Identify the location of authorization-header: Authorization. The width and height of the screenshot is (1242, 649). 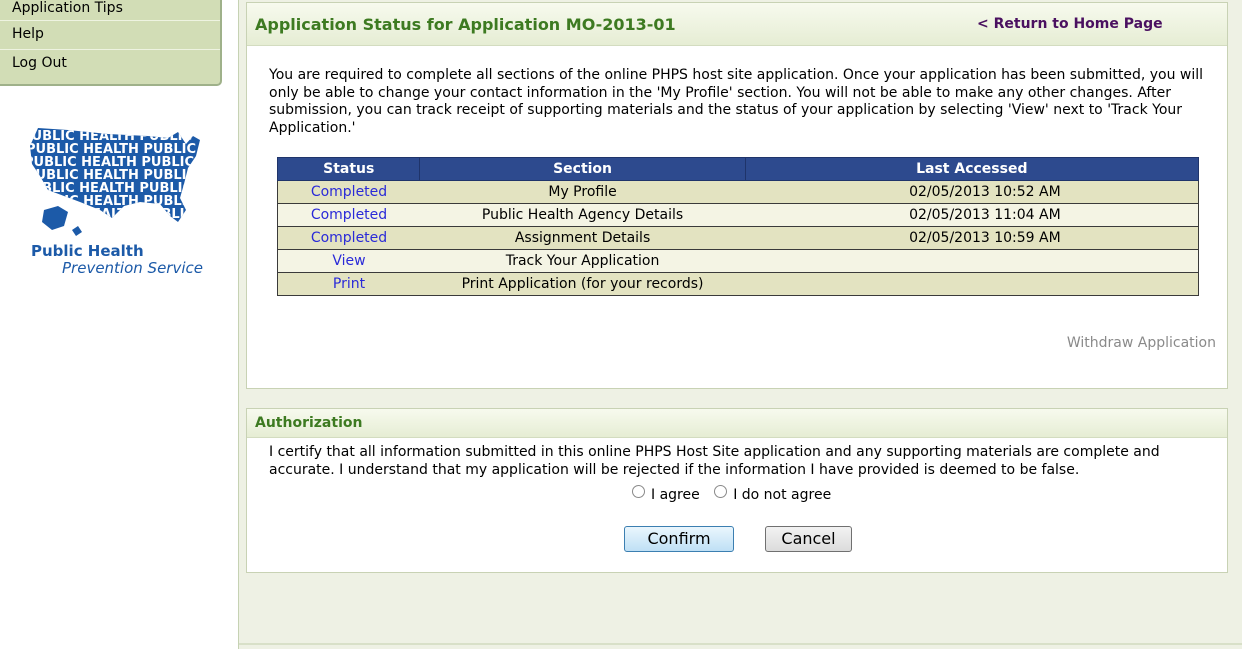
(737, 423).